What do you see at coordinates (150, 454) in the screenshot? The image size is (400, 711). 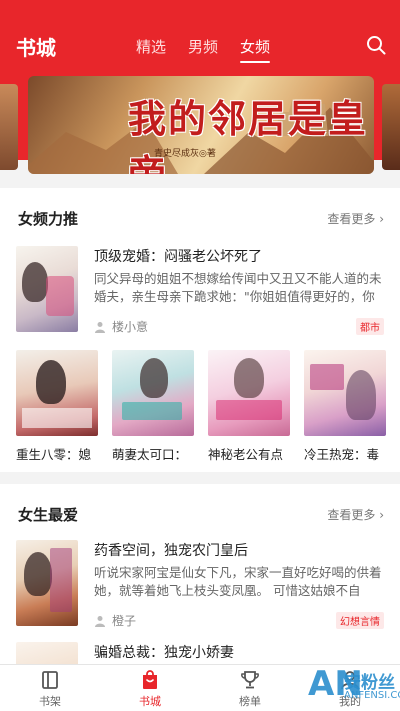 I see `book-name: 萌妻太可口：` at bounding box center [150, 454].